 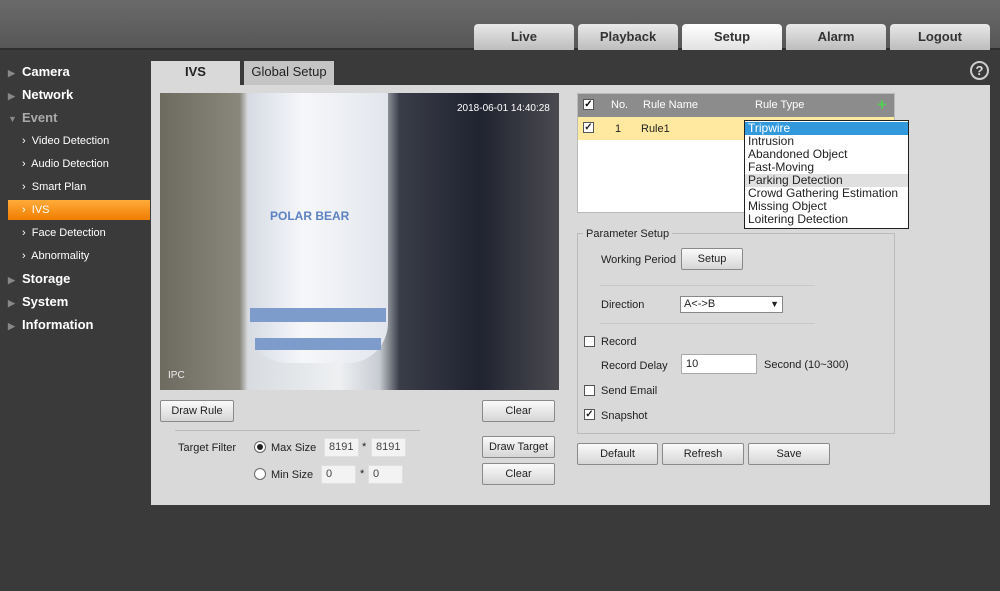 What do you see at coordinates (338, 474) in the screenshot?
I see `min-width-input: 0` at bounding box center [338, 474].